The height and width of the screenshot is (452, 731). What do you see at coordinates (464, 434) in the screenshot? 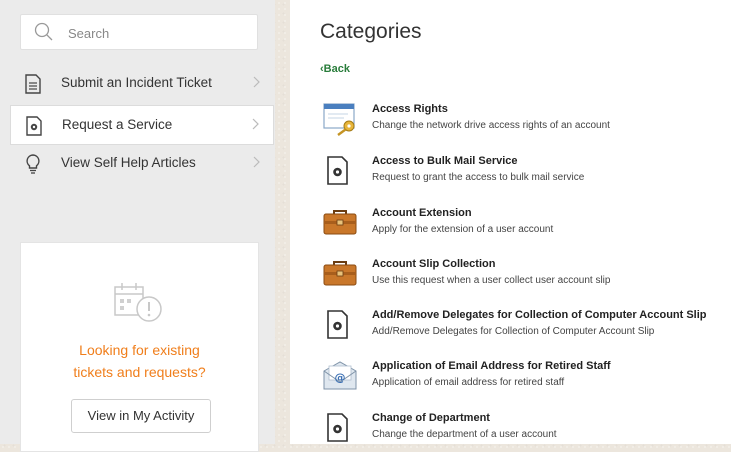
I see `category-description: Change the department of a user account` at bounding box center [464, 434].